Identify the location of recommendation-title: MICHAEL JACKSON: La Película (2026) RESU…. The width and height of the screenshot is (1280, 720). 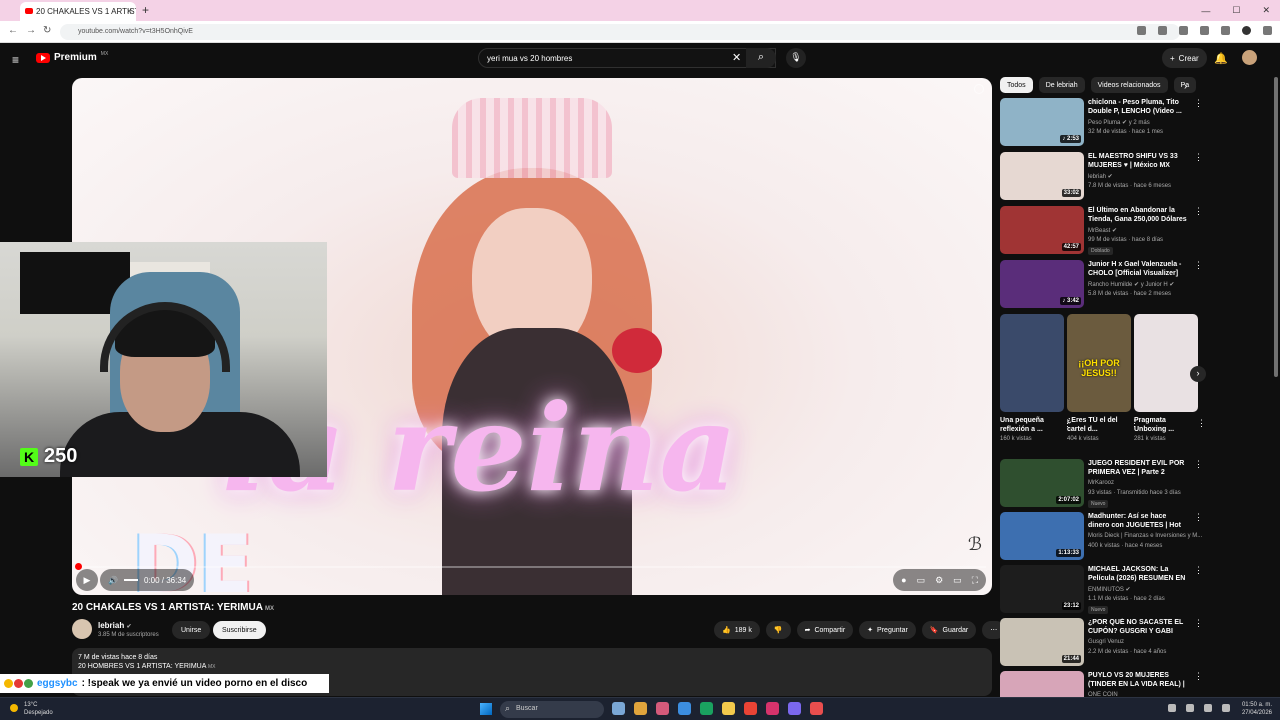
(1138, 574).